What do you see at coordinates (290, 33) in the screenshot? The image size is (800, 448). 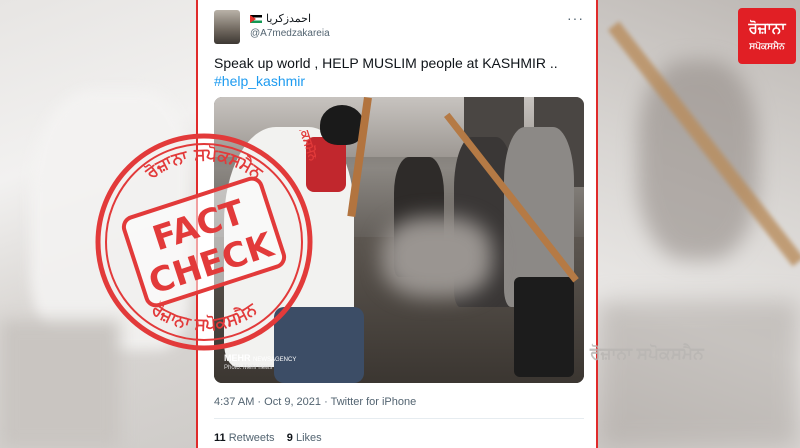 I see `author-handle: @A7medzakareia` at bounding box center [290, 33].